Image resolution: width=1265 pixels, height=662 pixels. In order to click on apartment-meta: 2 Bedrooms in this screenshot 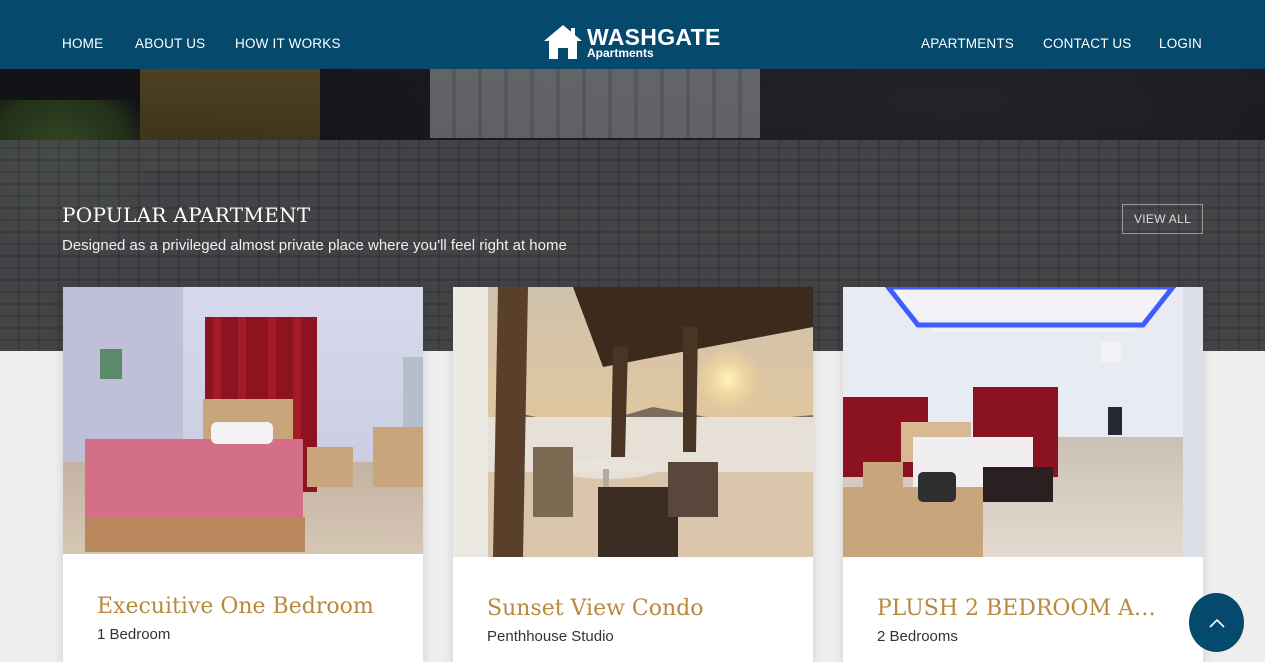, I will do `click(917, 636)`.